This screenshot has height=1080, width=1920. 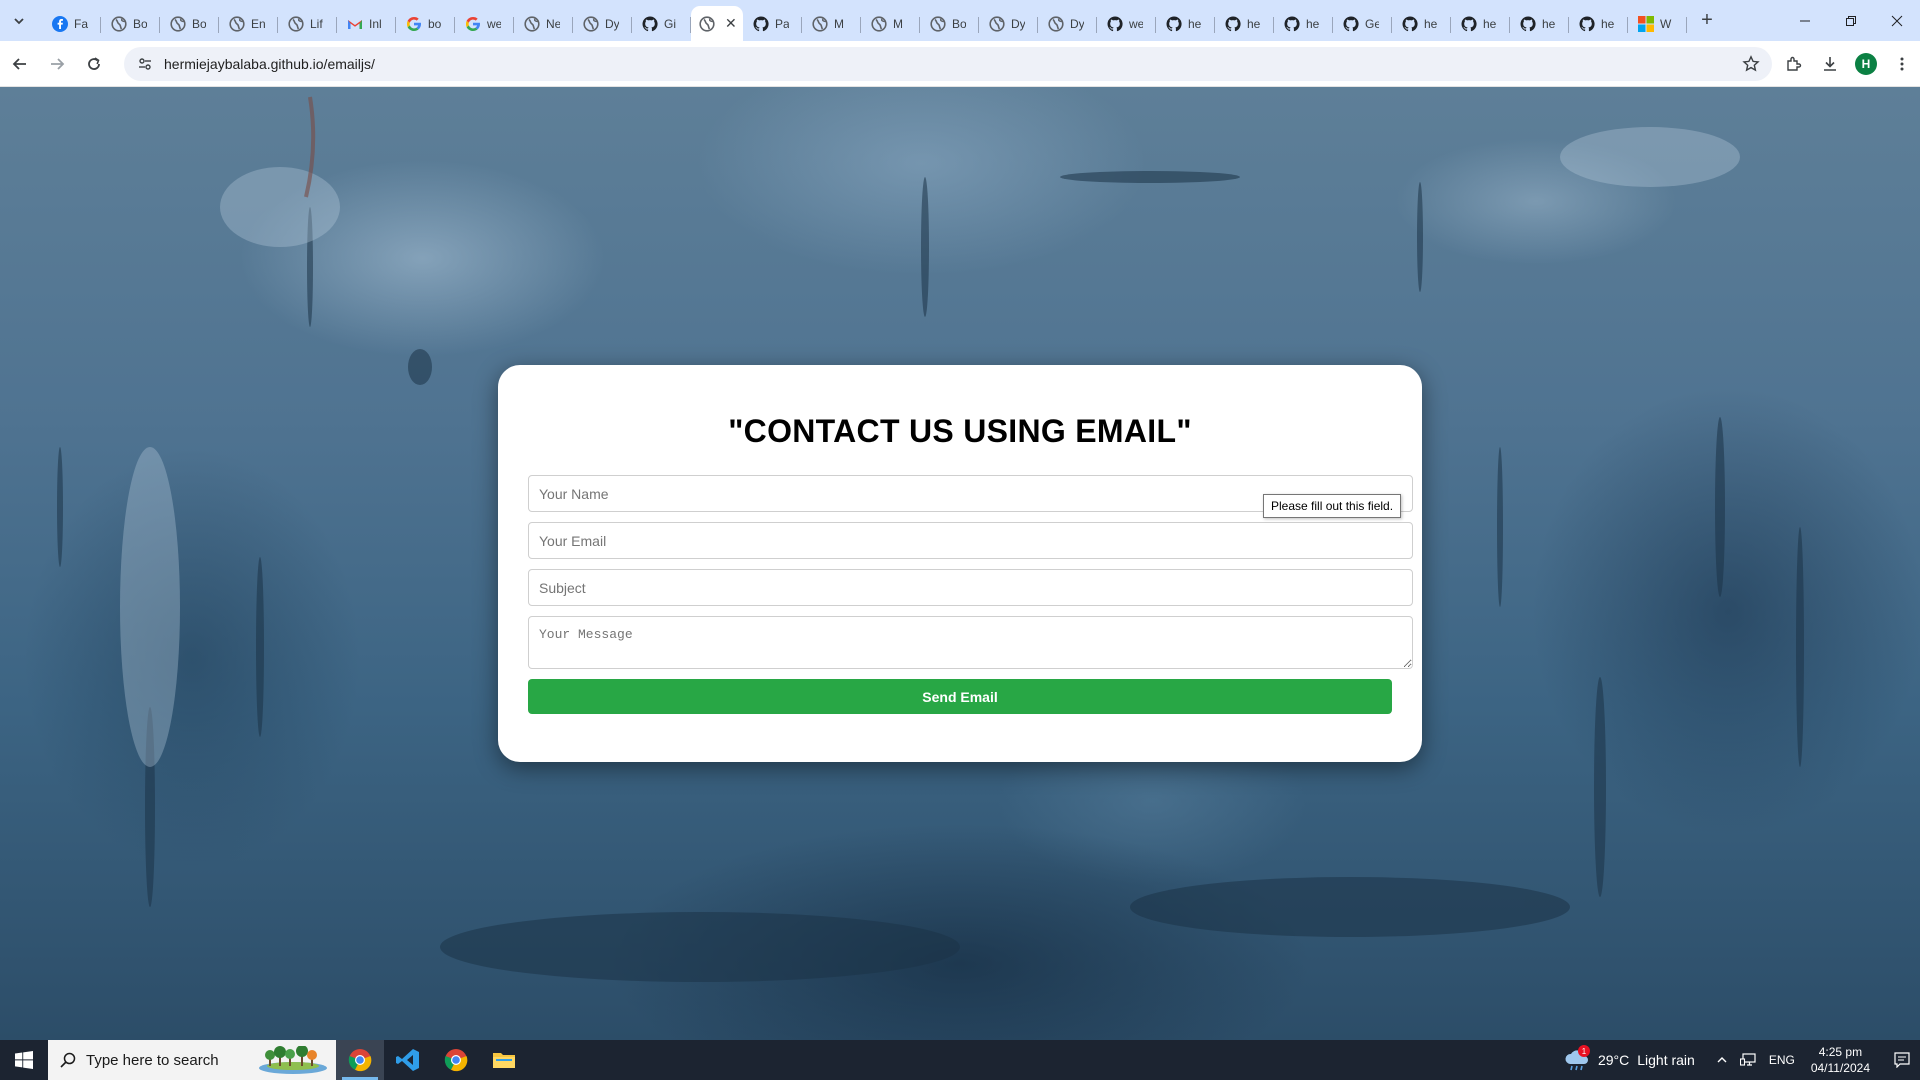 What do you see at coordinates (375, 23) in the screenshot?
I see `tab-label: Inl` at bounding box center [375, 23].